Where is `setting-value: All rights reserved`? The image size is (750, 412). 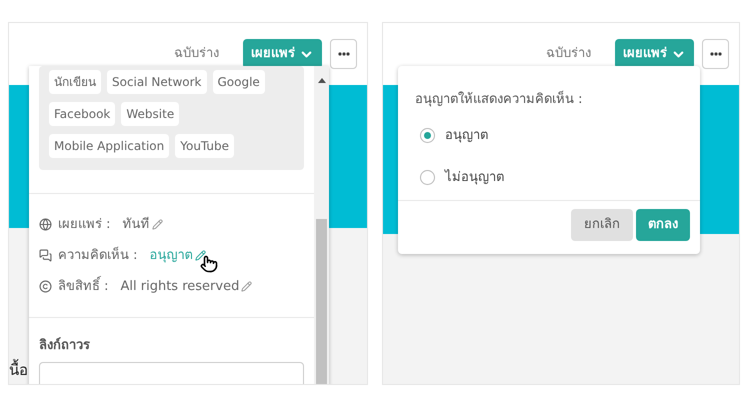 setting-value: All rights reserved is located at coordinates (180, 286).